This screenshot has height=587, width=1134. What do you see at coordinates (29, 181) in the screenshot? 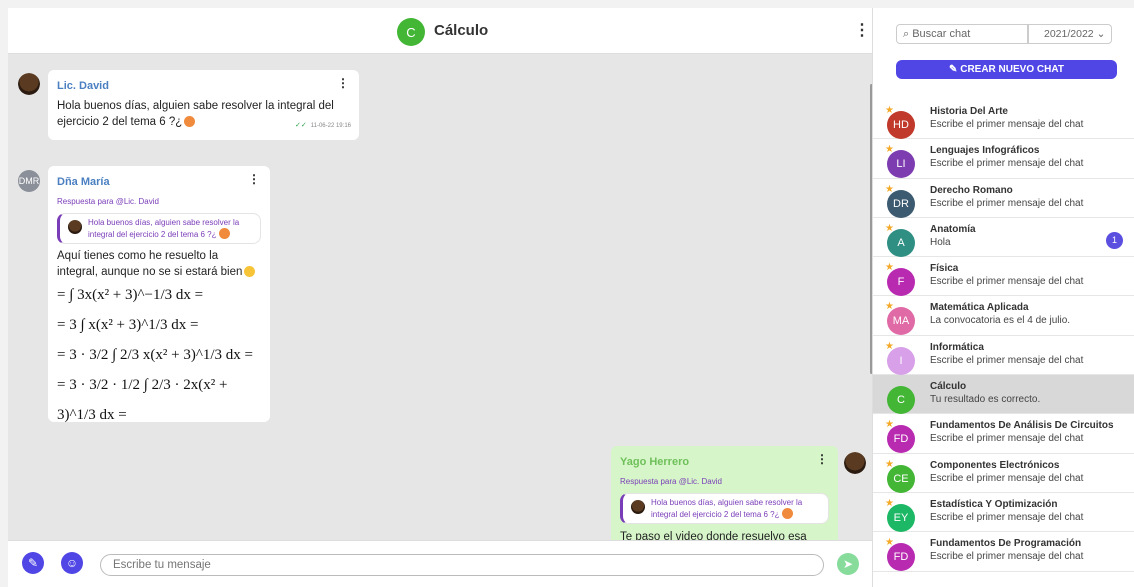
I see `avatar: DMR` at bounding box center [29, 181].